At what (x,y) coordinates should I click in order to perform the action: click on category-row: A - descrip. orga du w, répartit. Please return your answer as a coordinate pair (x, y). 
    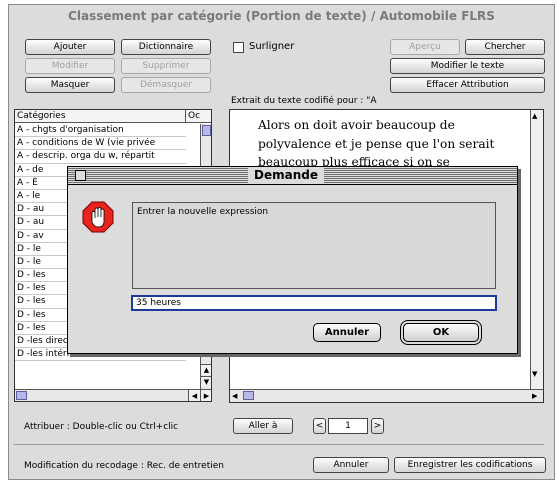
    Looking at the image, I should click on (100, 157).